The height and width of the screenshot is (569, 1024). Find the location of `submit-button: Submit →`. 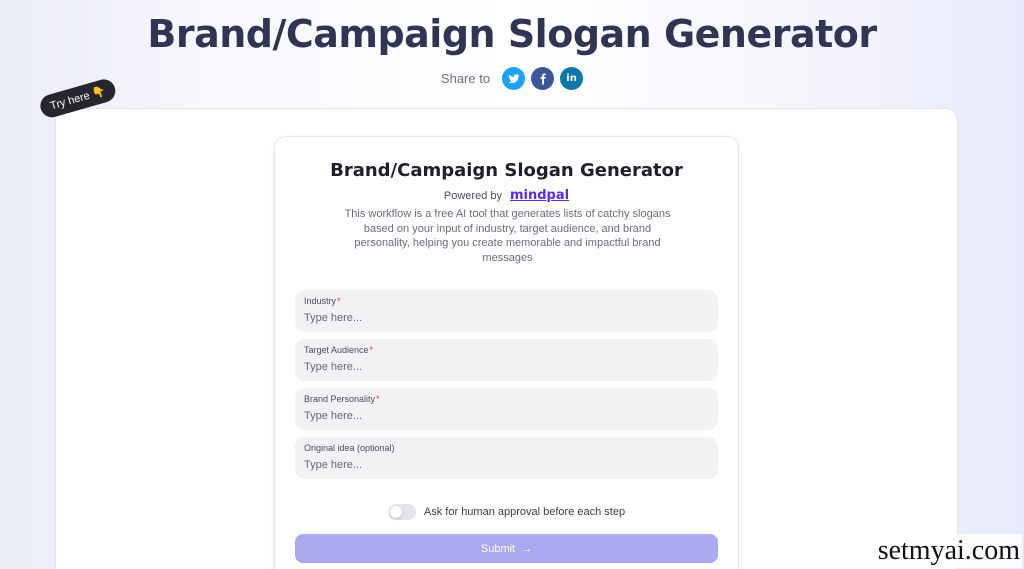

submit-button: Submit → is located at coordinates (506, 548).